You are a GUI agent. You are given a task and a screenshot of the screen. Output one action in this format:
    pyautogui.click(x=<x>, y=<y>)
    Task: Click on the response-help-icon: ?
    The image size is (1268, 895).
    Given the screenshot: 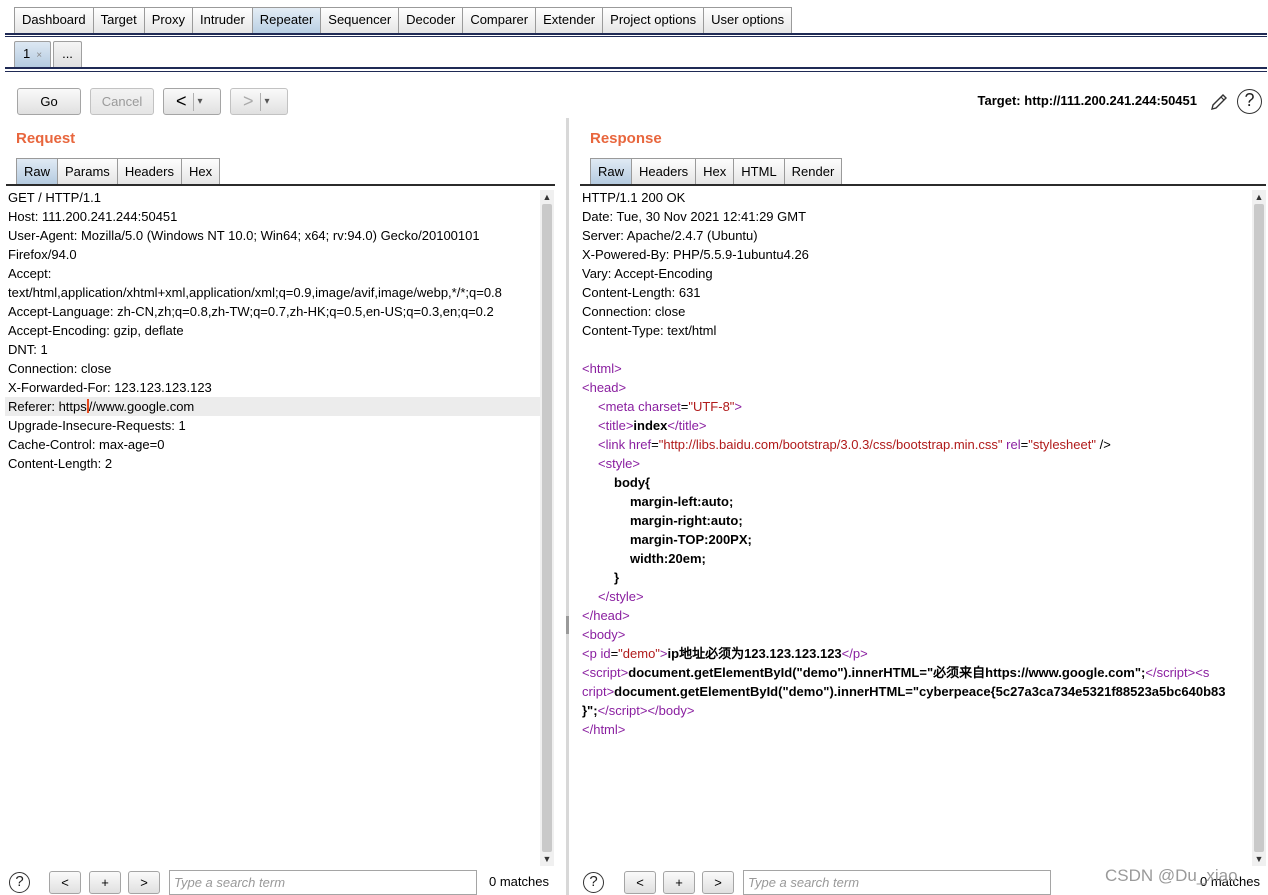 What is the action you would take?
    pyautogui.click(x=593, y=882)
    